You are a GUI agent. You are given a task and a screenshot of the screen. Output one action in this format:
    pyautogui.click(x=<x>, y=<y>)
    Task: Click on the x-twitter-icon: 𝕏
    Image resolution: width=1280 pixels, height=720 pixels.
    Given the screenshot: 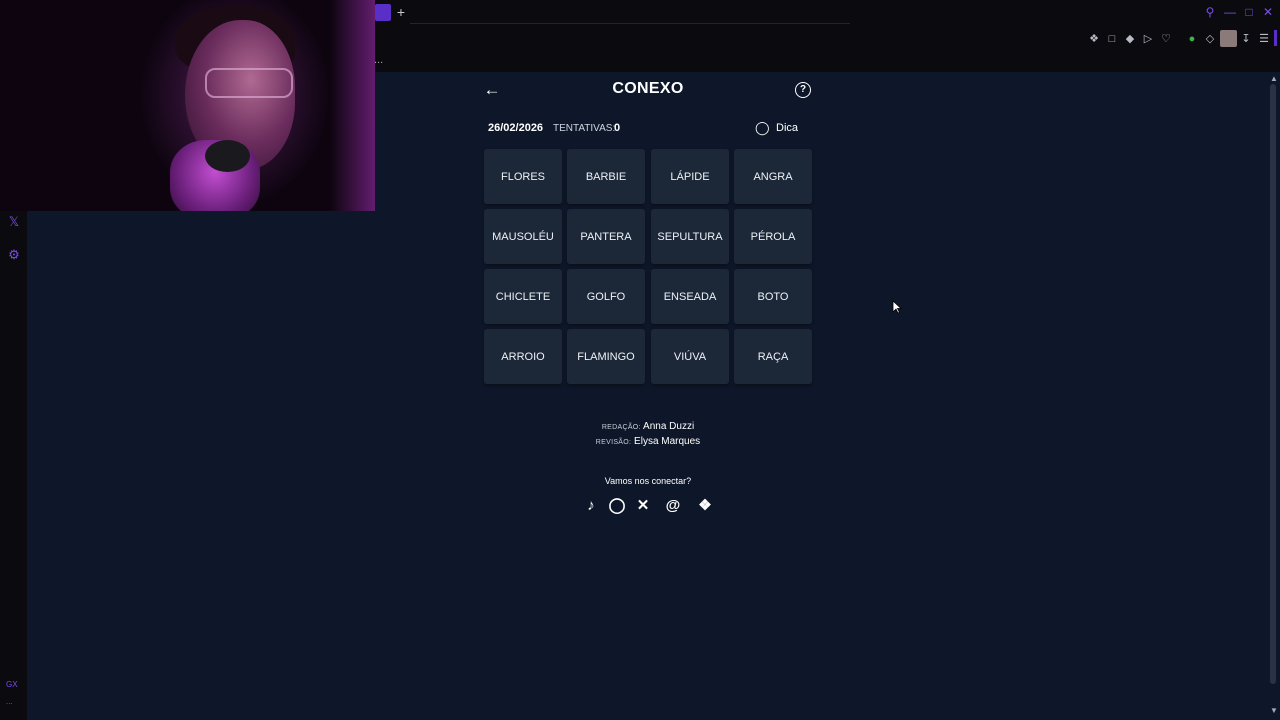 What is the action you would take?
    pyautogui.click(x=14, y=222)
    